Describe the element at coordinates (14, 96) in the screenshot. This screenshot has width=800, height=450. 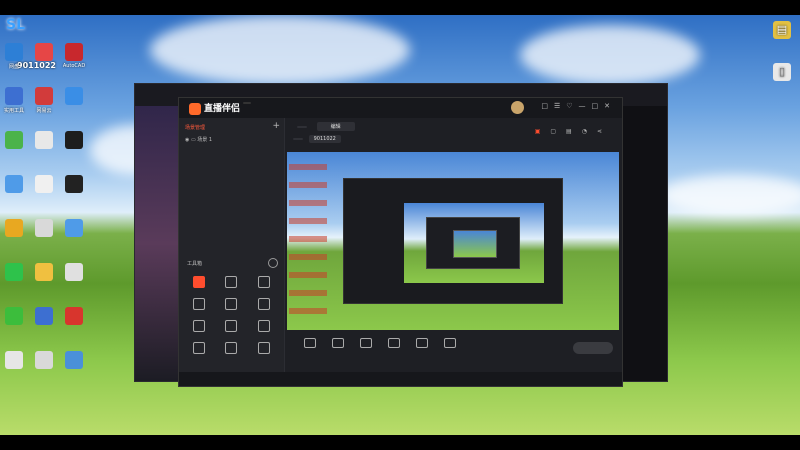
I see `tool-icon` at that location.